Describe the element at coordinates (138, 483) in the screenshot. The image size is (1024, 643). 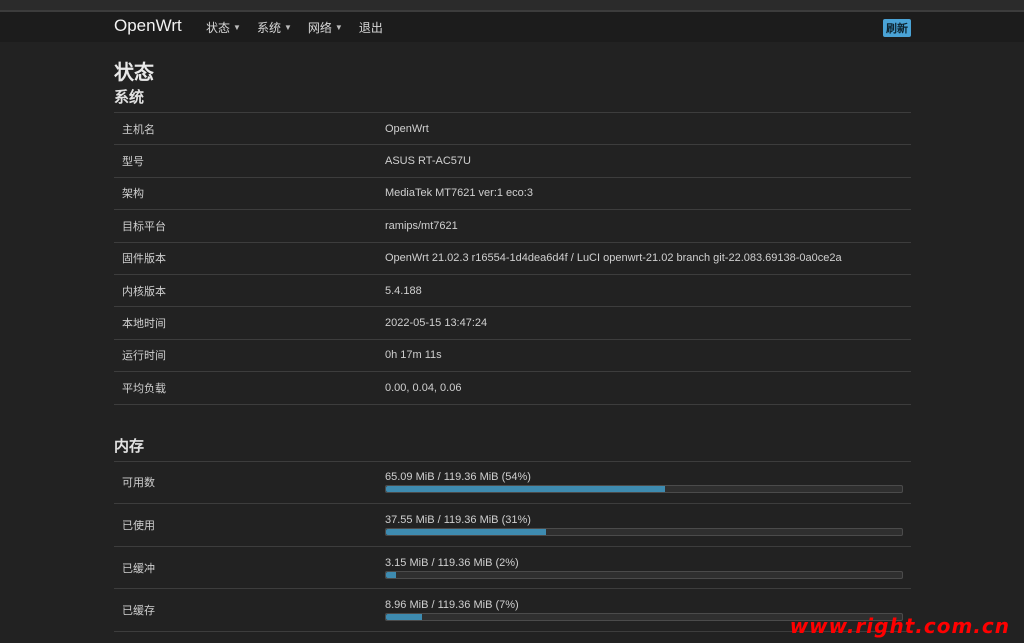
I see `row-label: 可用数` at that location.